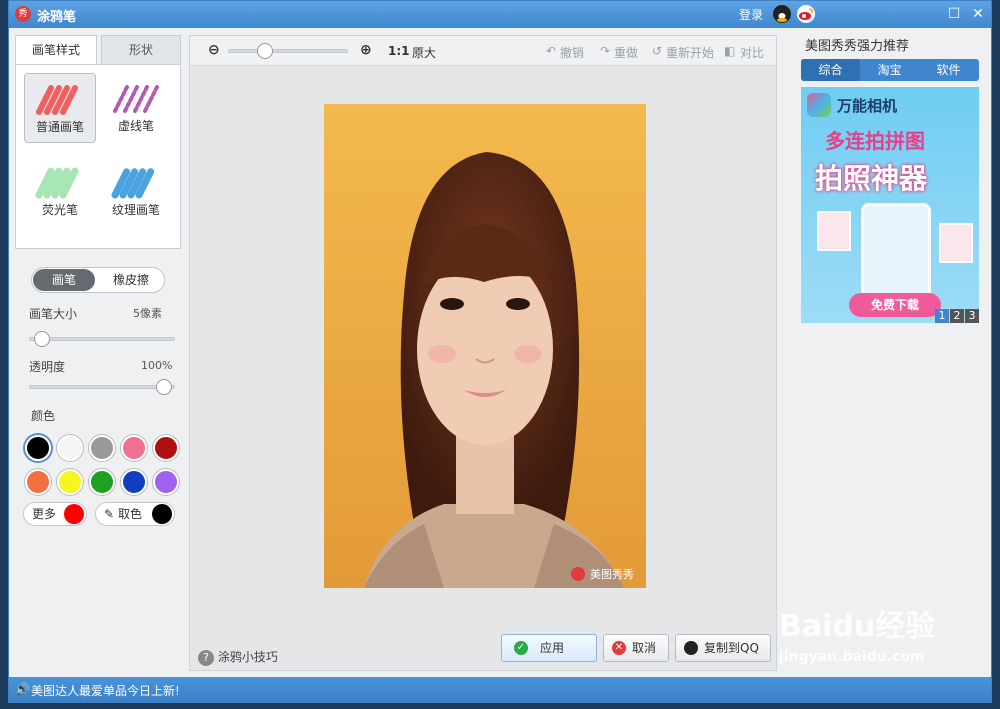 The height and width of the screenshot is (709, 1000). What do you see at coordinates (896, 251) in the screenshot?
I see `phone-image` at bounding box center [896, 251].